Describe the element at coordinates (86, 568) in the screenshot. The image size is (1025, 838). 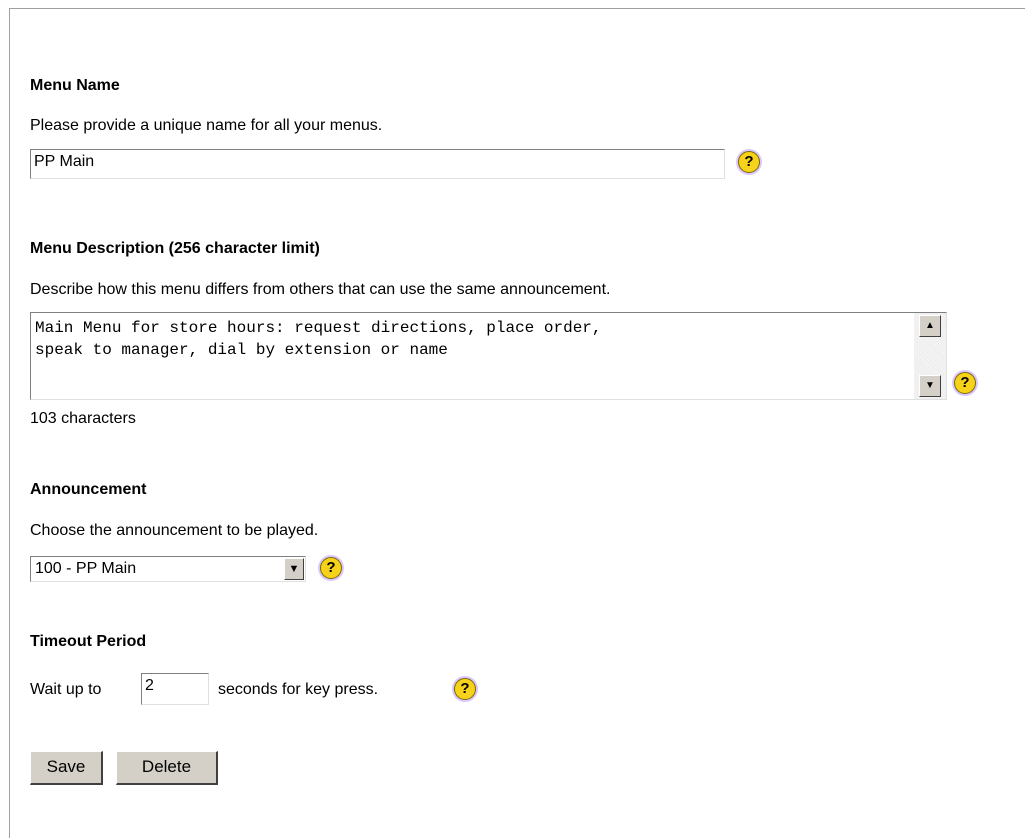
I see `announcement-selected-value: 100 - PP Main` at that location.